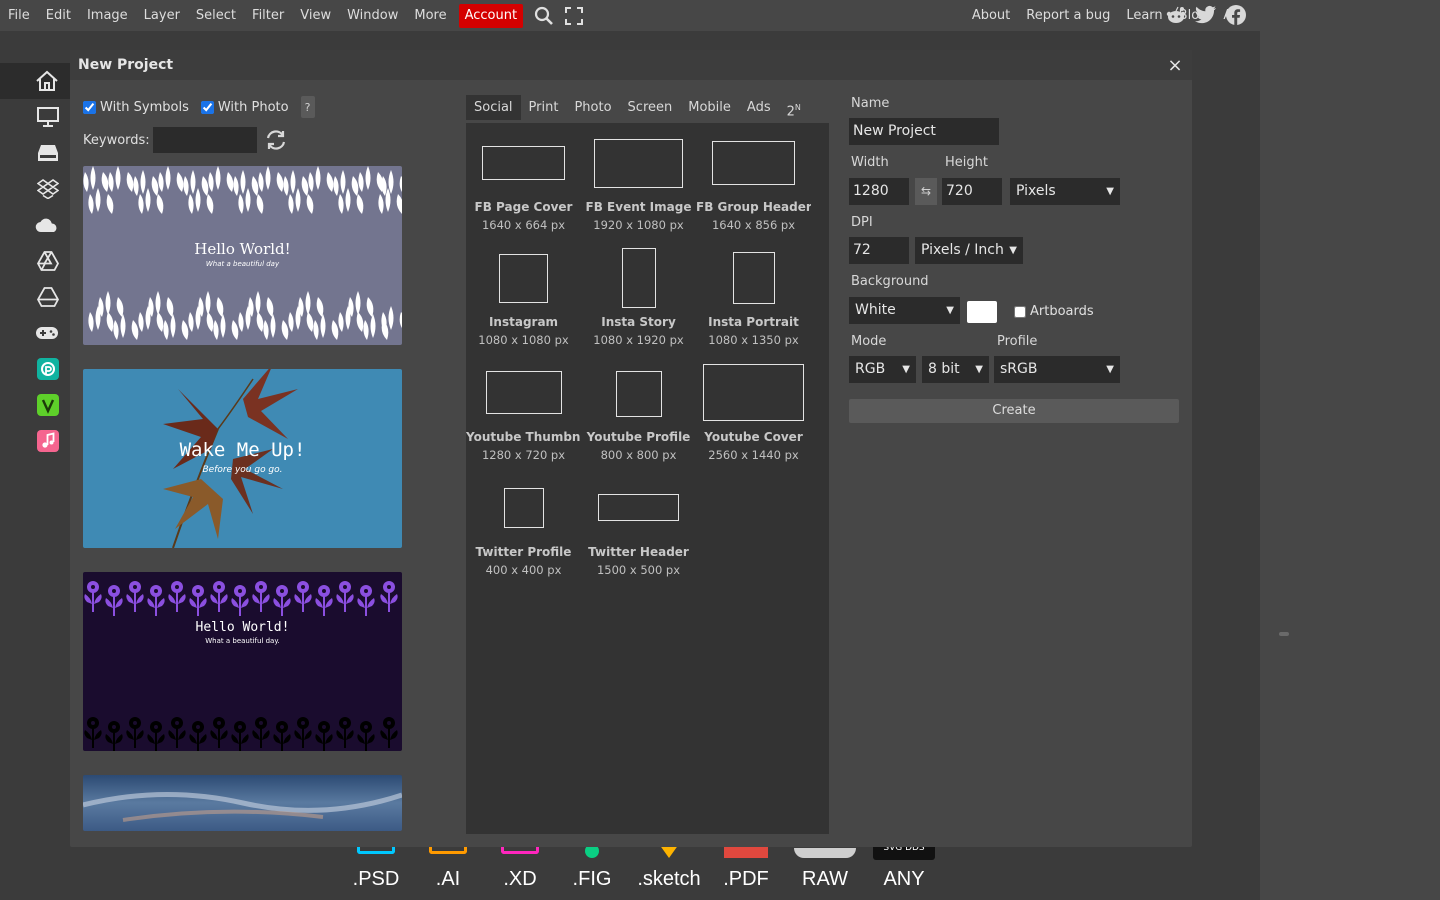  I want to click on menu-image: Image, so click(107, 16).